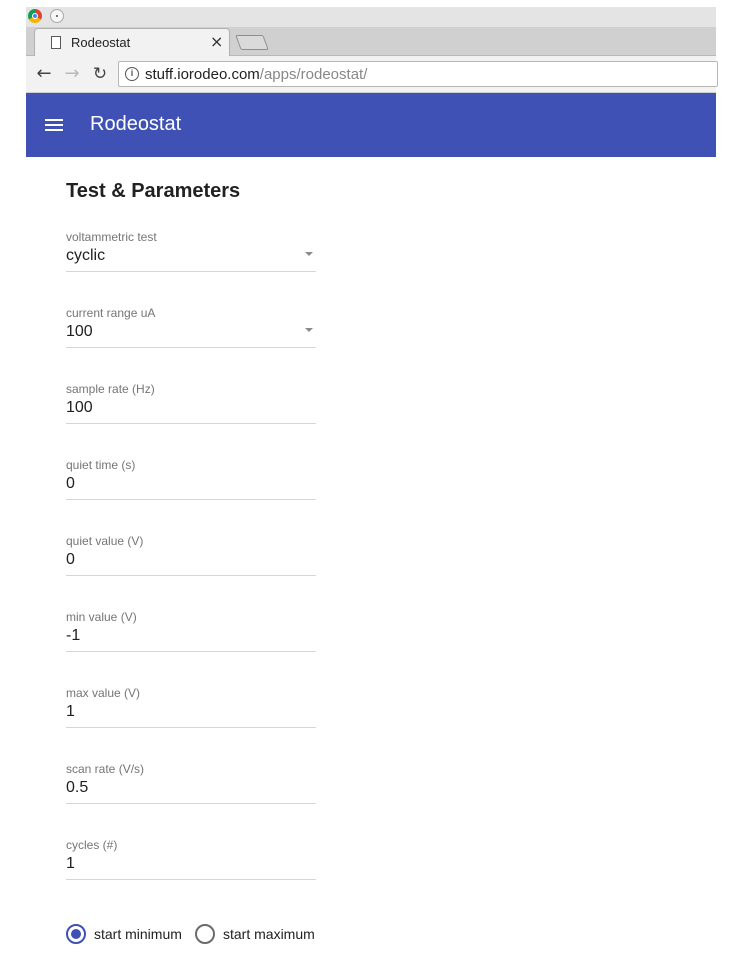 This screenshot has height=967, width=750. I want to click on min-value-input, so click(191, 636).